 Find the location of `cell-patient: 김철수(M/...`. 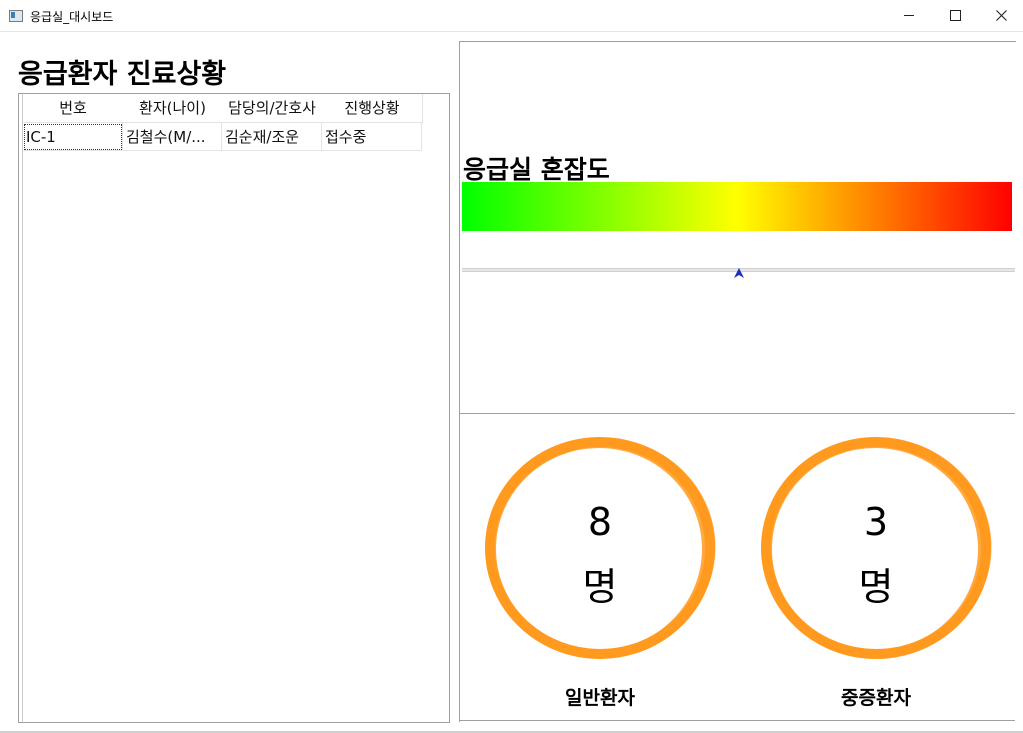

cell-patient: 김철수(M/... is located at coordinates (172, 137).